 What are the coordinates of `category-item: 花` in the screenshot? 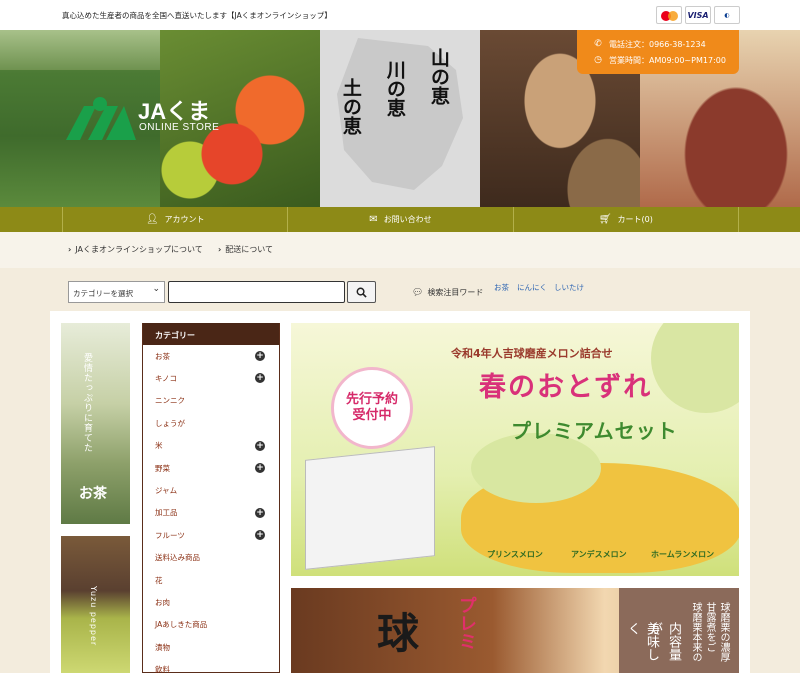 It's located at (211, 580).